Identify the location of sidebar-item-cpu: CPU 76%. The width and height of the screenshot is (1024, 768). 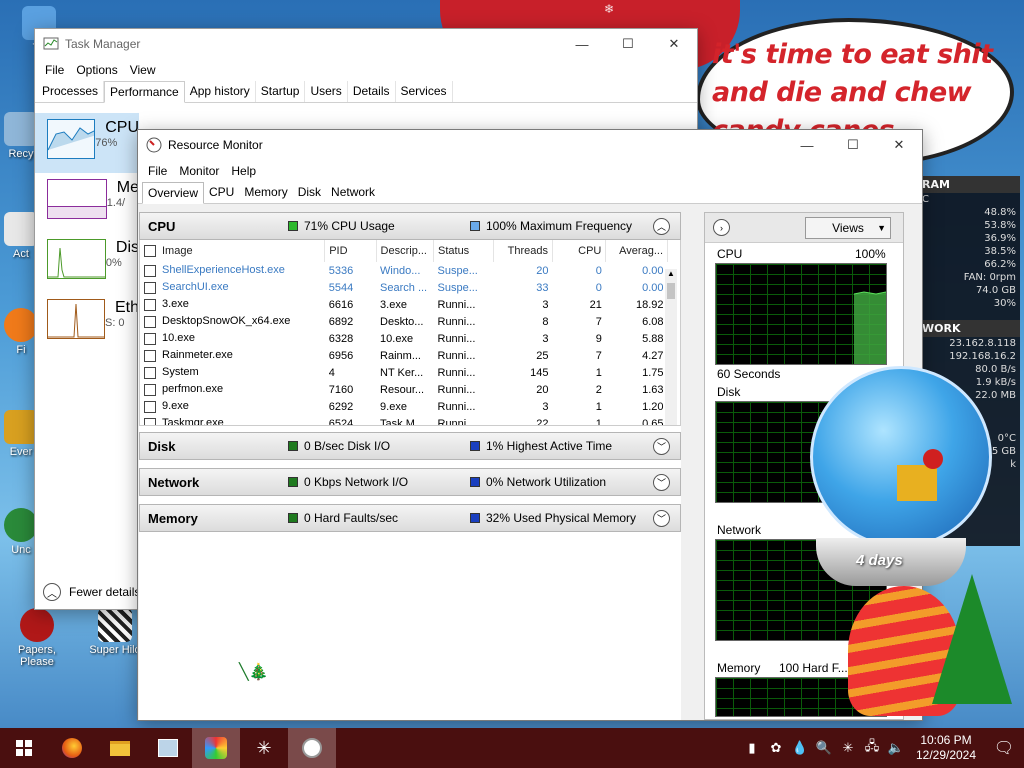
(87, 143).